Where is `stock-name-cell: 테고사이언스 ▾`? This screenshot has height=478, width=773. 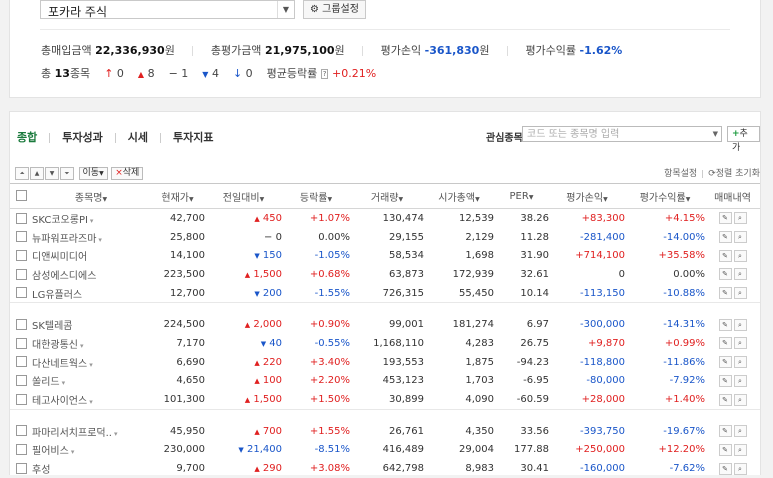
stock-name-cell: 테고사이언스 ▾ is located at coordinates (91, 399).